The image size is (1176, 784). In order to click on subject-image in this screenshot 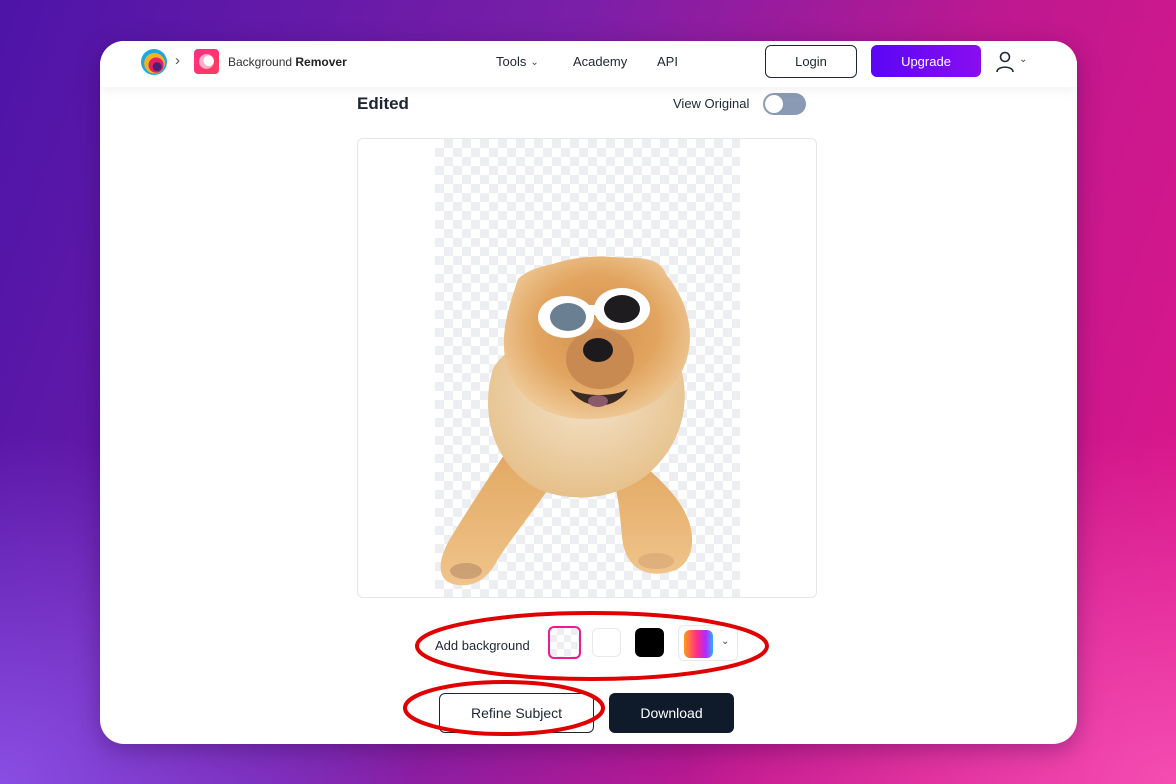, I will do `click(566, 421)`.